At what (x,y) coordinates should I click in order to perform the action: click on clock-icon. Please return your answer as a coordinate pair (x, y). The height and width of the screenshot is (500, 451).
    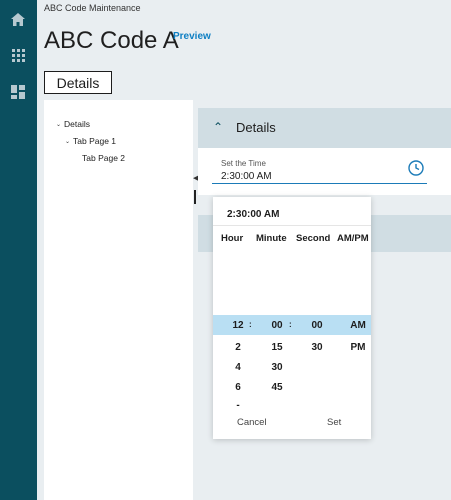
    Looking at the image, I should click on (416, 170).